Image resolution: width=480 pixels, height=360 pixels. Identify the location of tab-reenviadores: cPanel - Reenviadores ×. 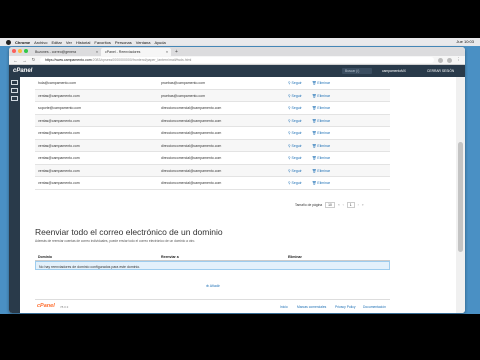
(136, 52).